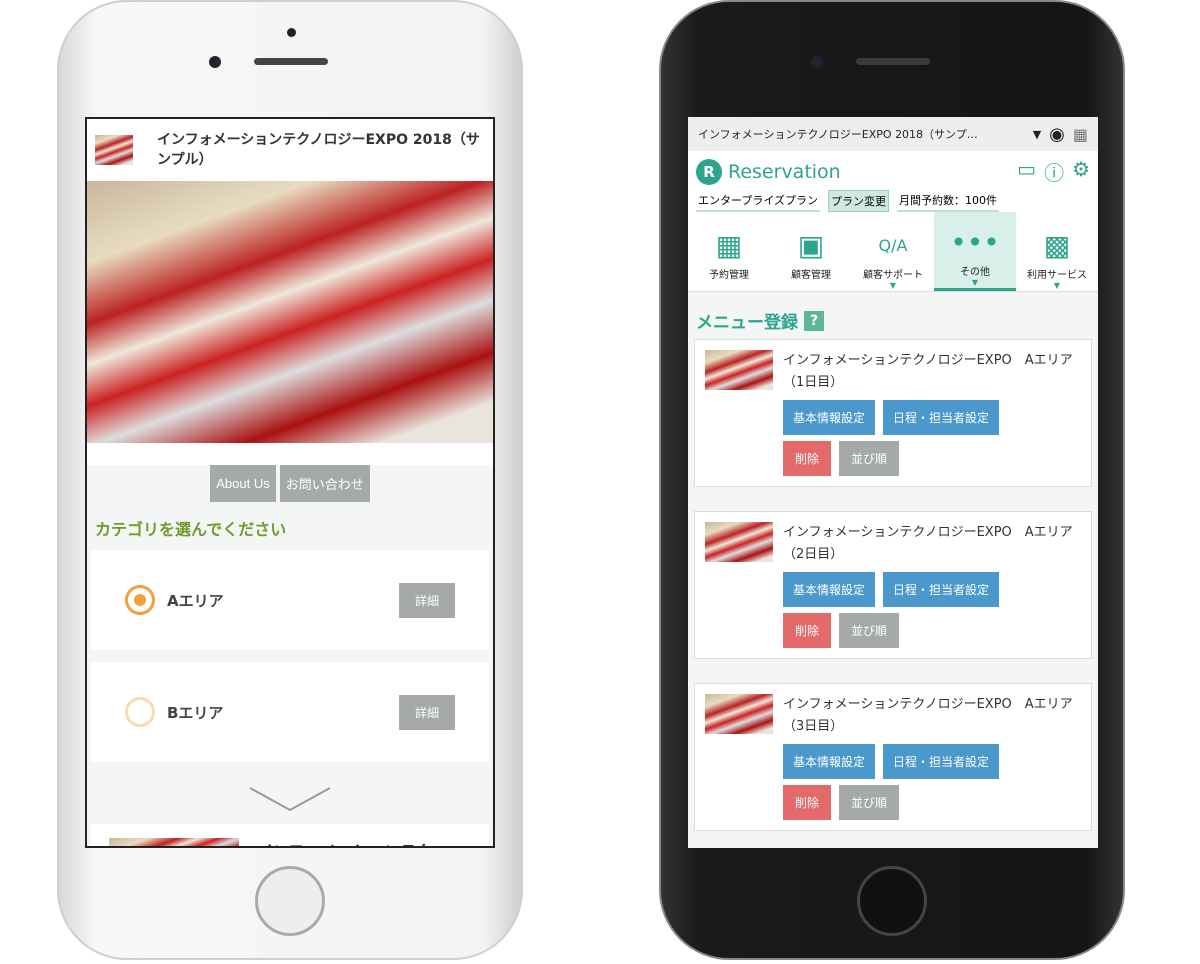 Image resolution: width=1200 pixels, height=964 pixels. I want to click on next-item: インフォメーションテク, so click(290, 835).